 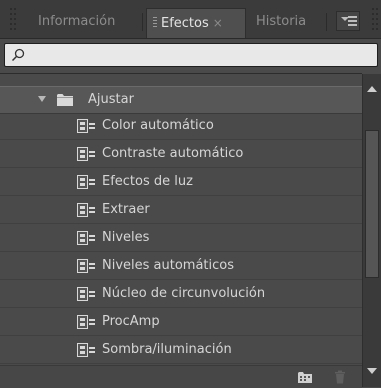 I want to click on search-icon, so click(x=18, y=55).